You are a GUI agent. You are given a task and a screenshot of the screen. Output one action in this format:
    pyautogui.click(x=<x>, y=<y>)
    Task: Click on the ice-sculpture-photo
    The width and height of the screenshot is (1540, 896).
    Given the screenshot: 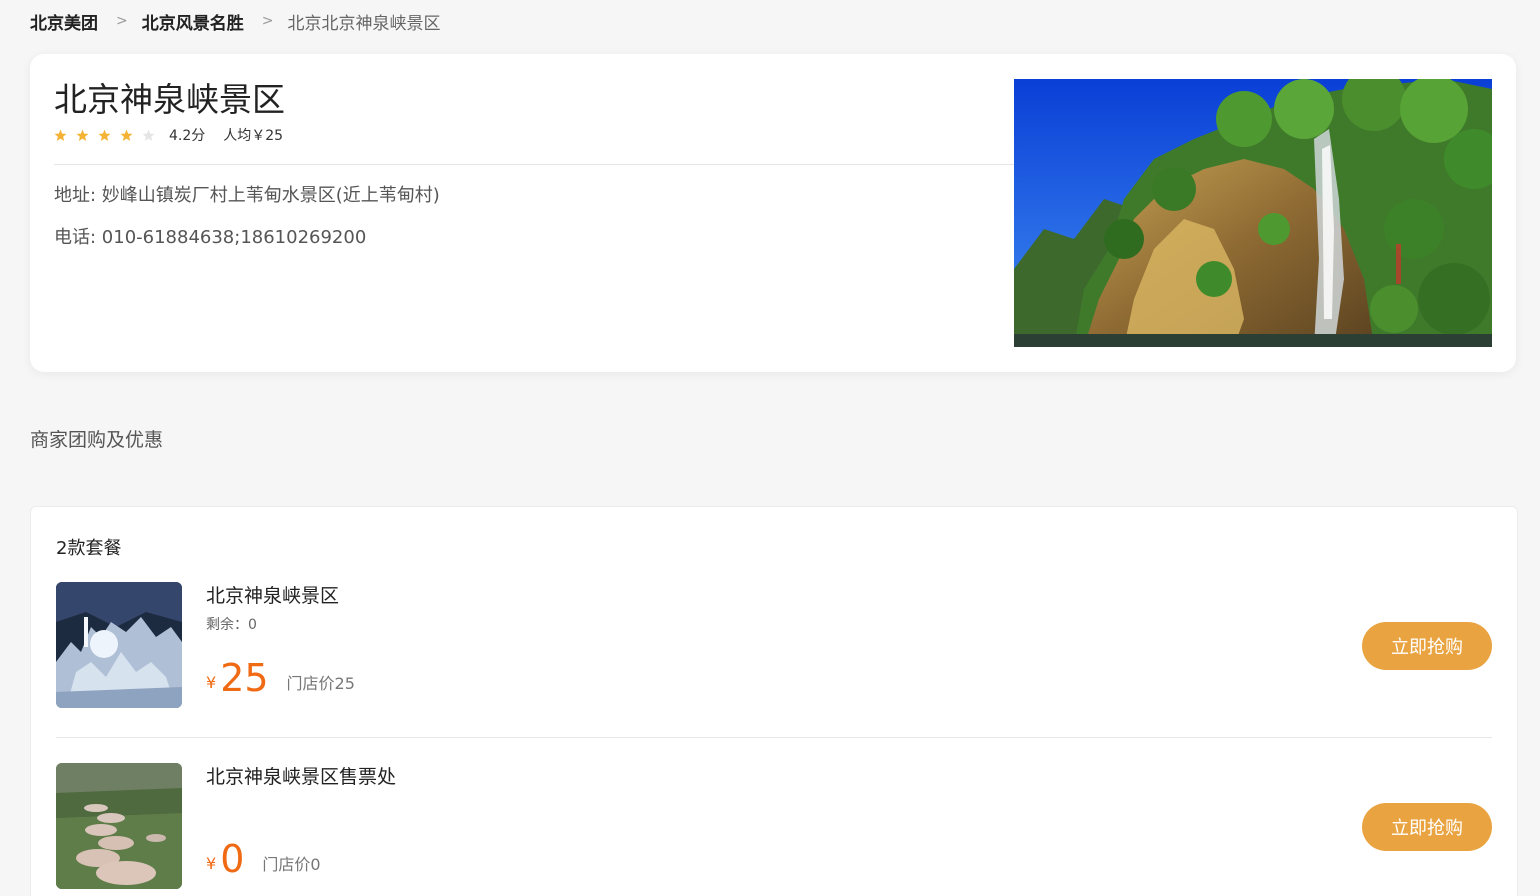 What is the action you would take?
    pyautogui.click(x=119, y=645)
    